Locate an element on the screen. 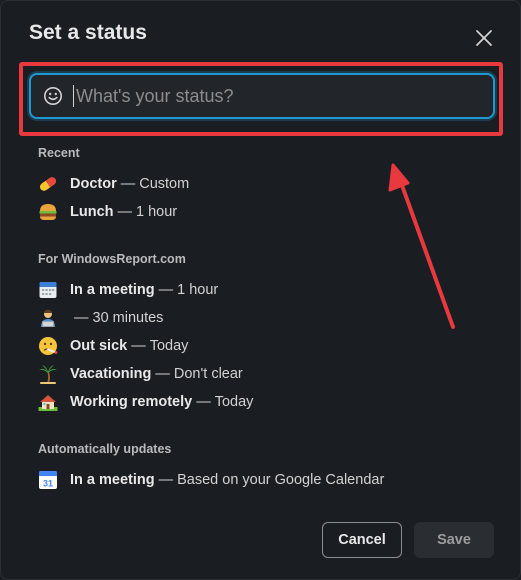  section-header-auto-updates: Automatically updates is located at coordinates (105, 449).